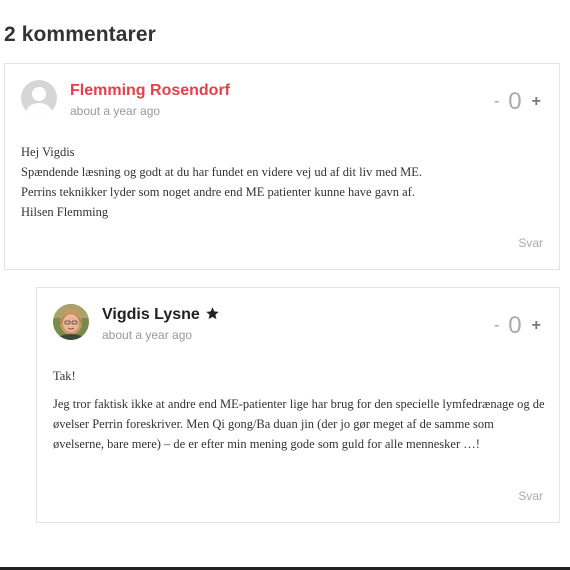  Describe the element at coordinates (80, 34) in the screenshot. I see `comments-heading: 2 kommentarer` at that location.